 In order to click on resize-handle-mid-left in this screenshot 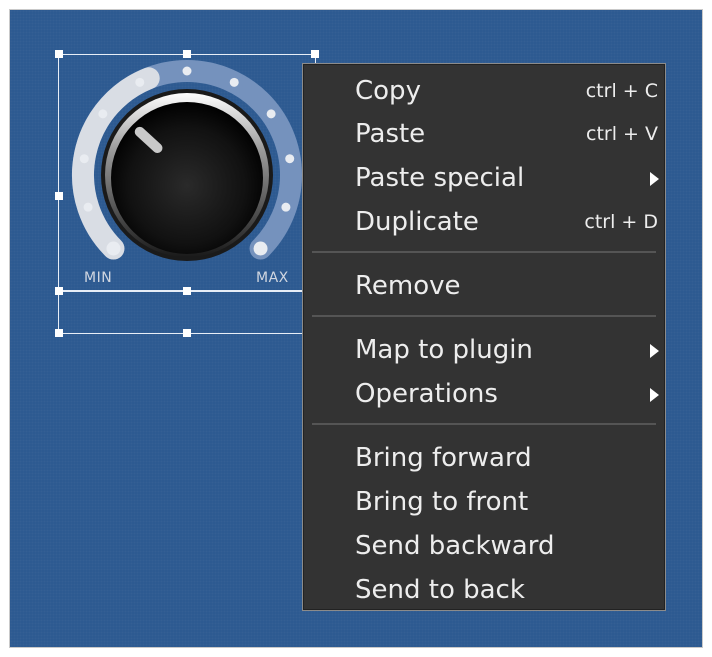, I will do `click(59, 196)`.